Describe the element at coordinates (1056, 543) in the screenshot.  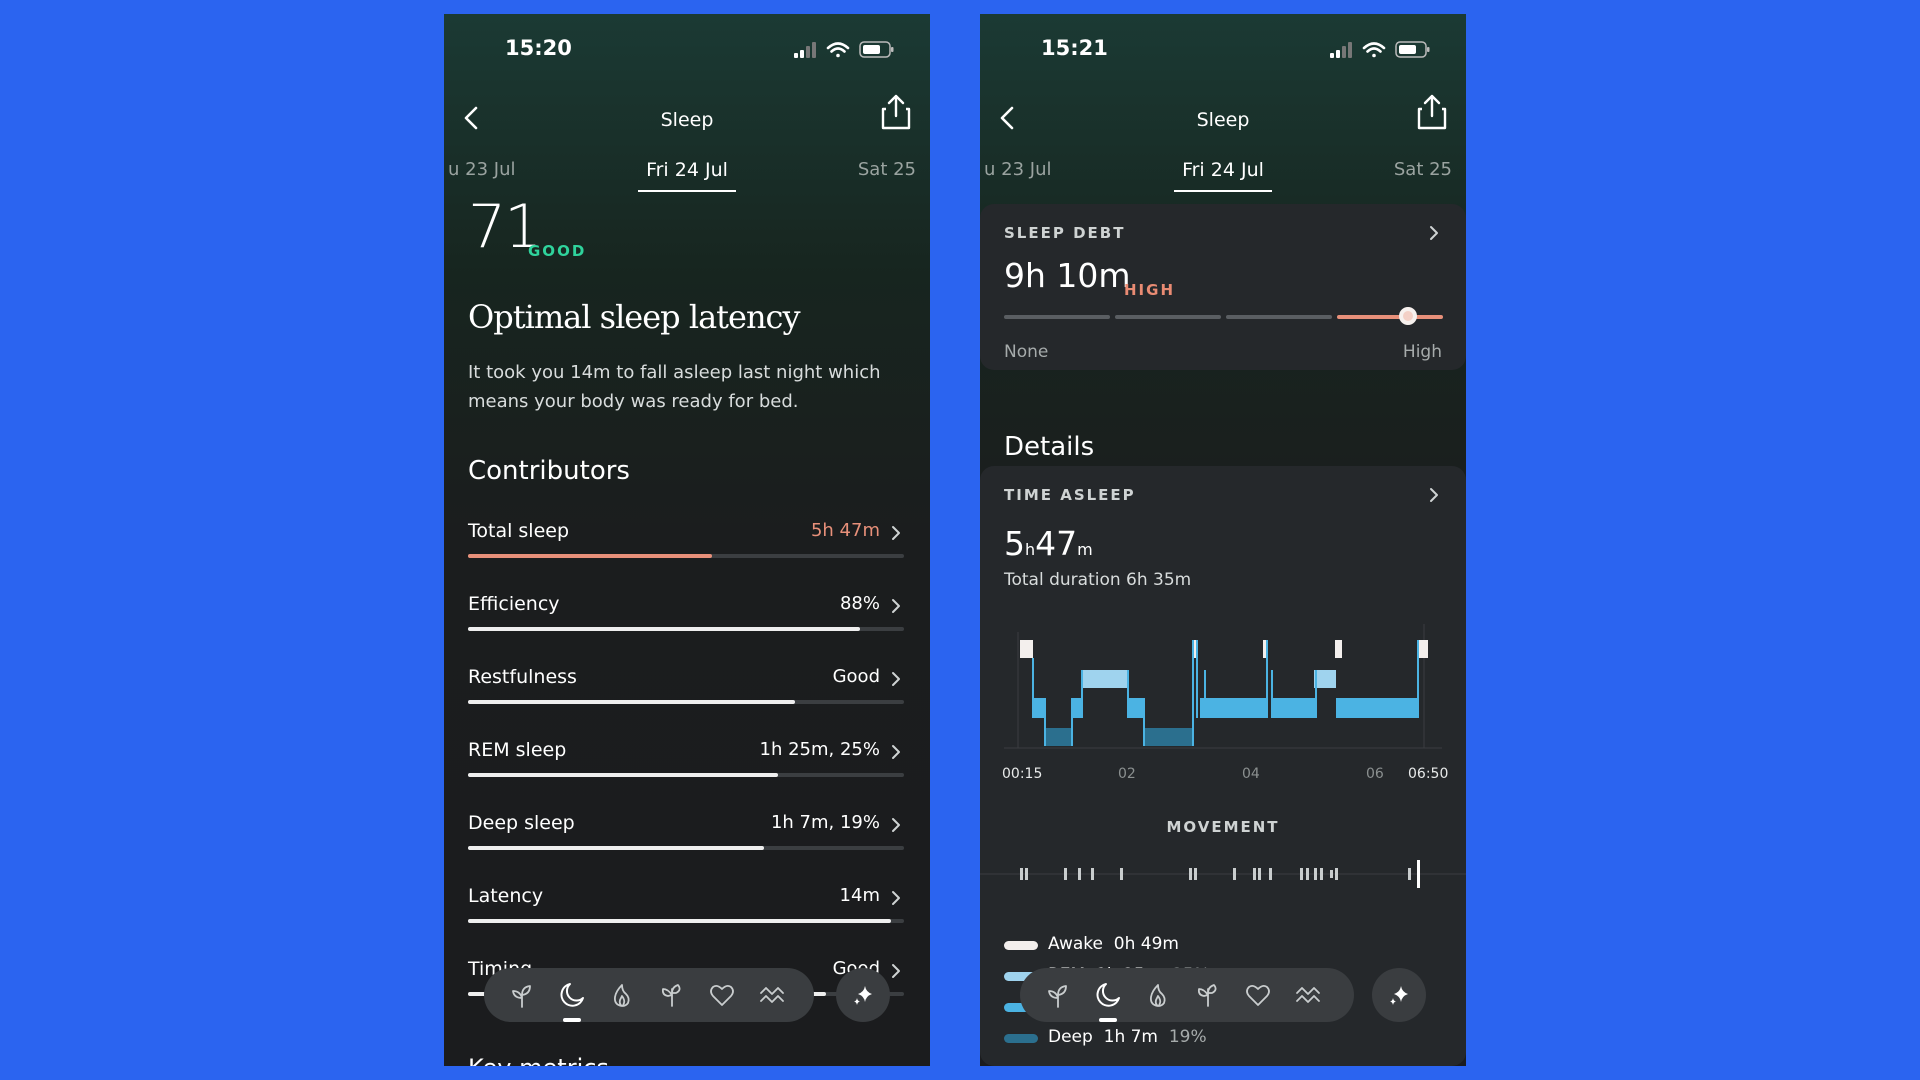
I see `time-asleep-minutes: 47` at that location.